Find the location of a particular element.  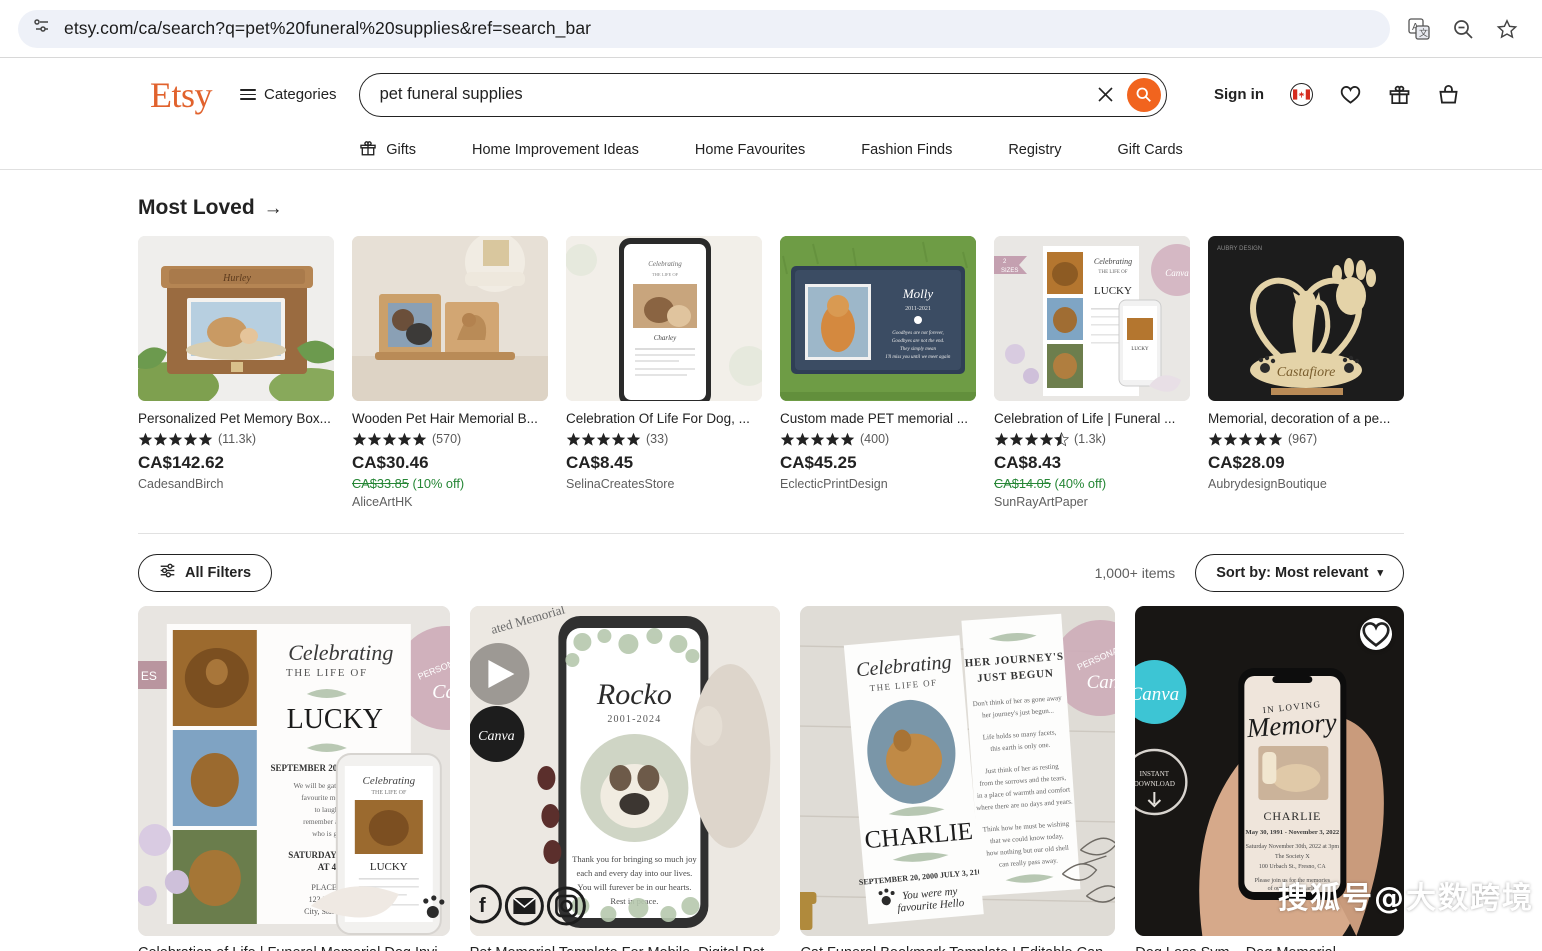

product-thumbnail: Hurley is located at coordinates (236, 318).